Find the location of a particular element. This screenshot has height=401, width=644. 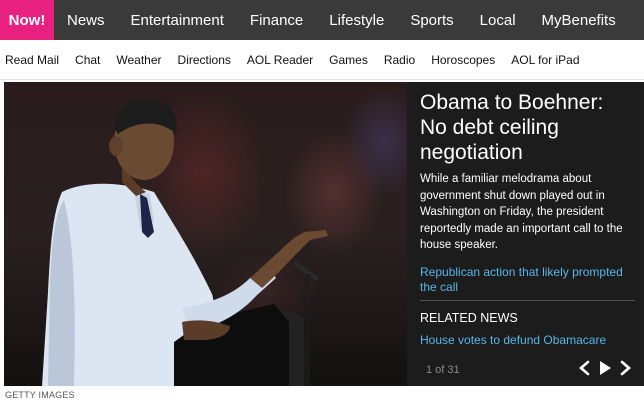

prev-slide-button is located at coordinates (584, 368).